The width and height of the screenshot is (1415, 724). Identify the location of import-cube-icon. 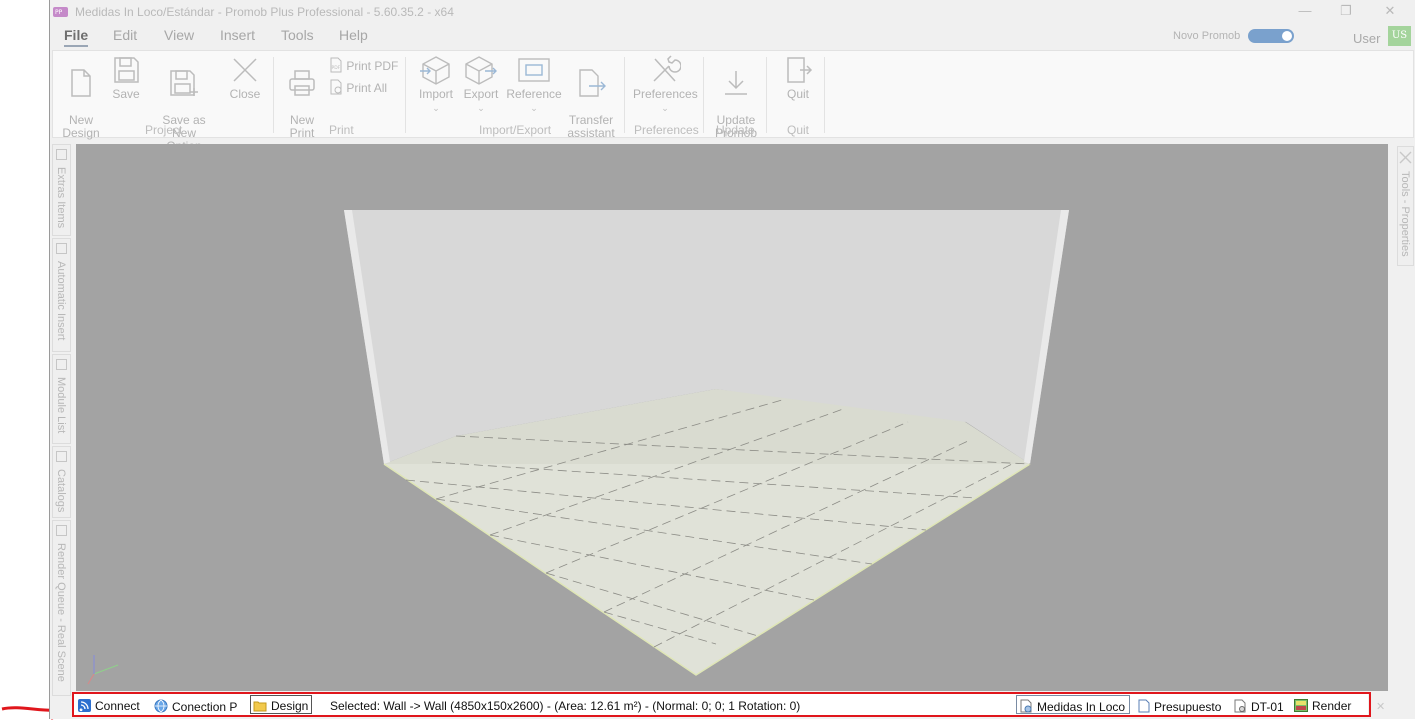
(435, 70).